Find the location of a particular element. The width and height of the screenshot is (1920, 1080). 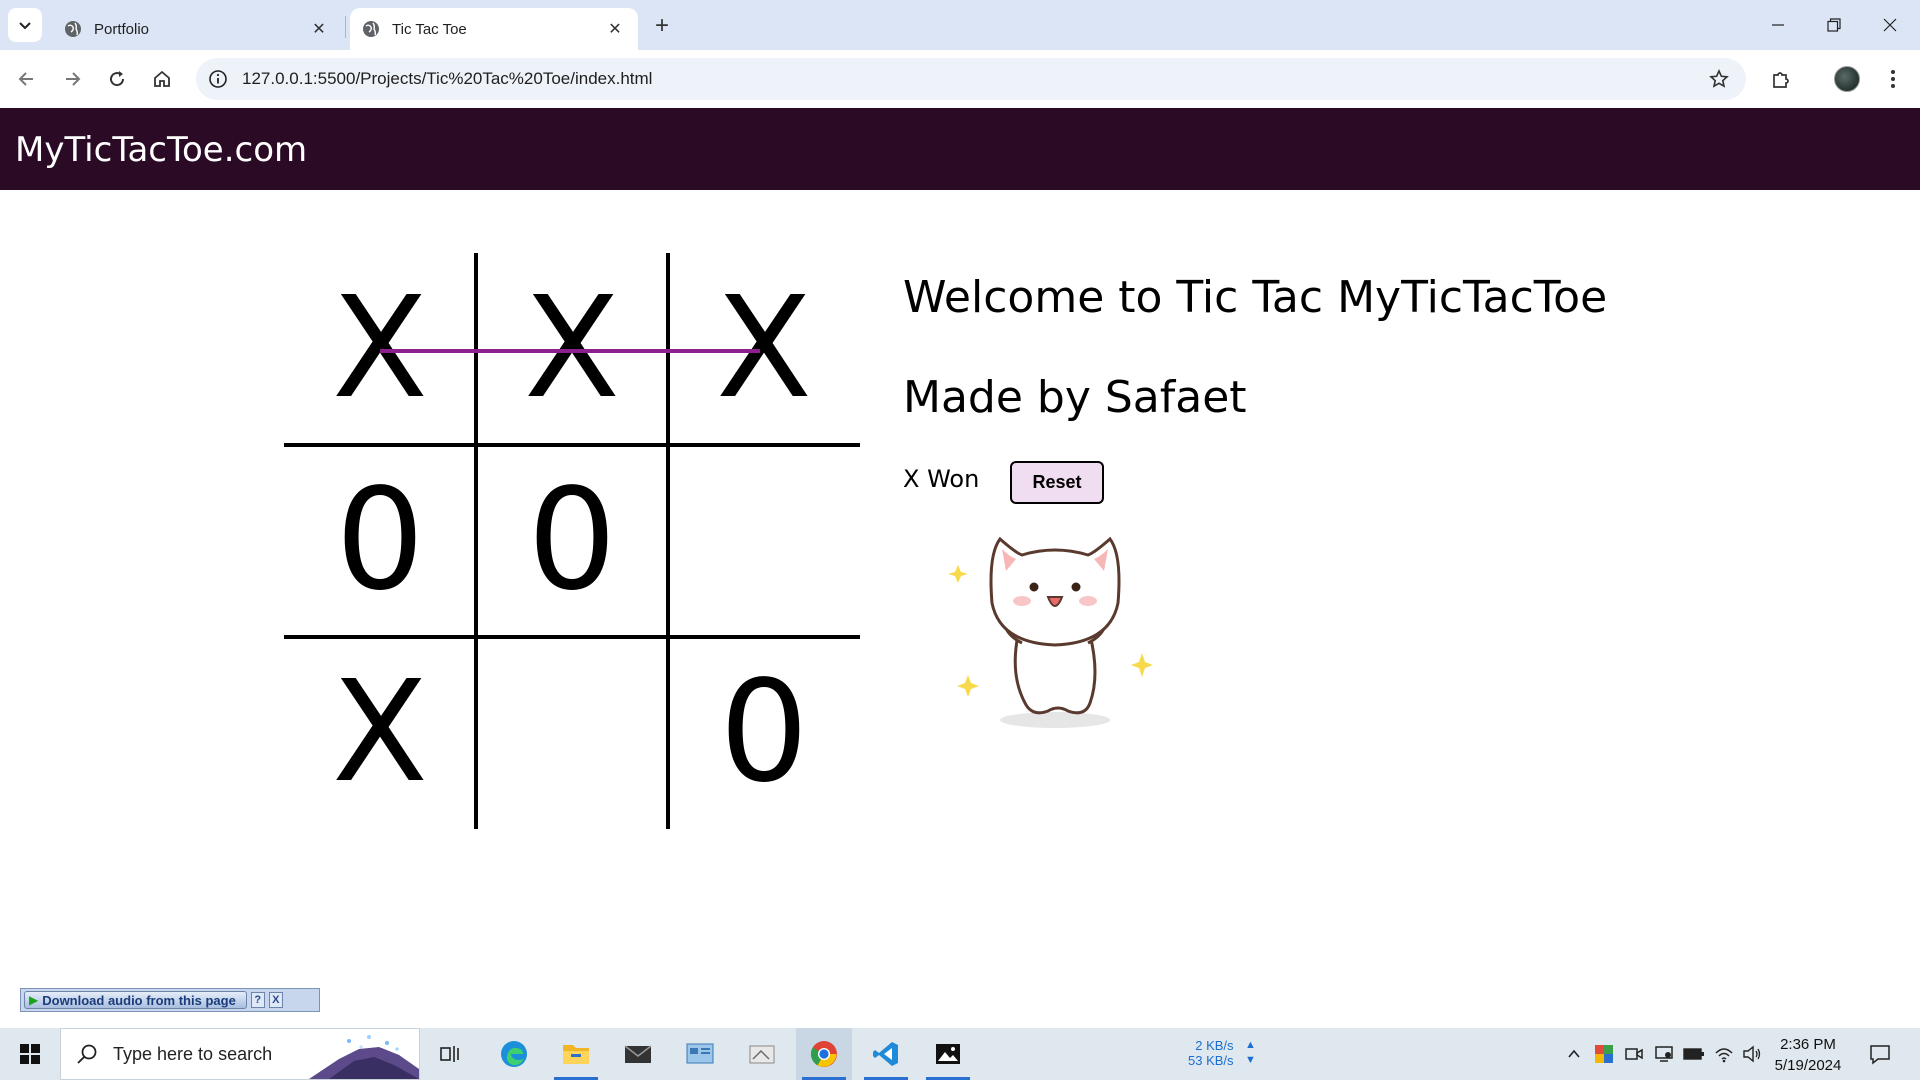

search-highlight-image is located at coordinates (364, 1057).